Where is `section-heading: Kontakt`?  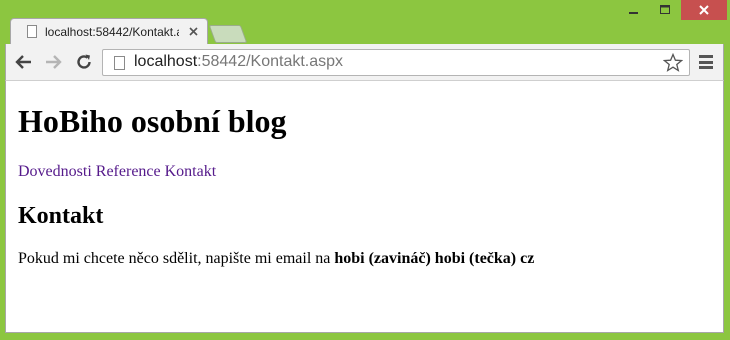
section-heading: Kontakt is located at coordinates (61, 216).